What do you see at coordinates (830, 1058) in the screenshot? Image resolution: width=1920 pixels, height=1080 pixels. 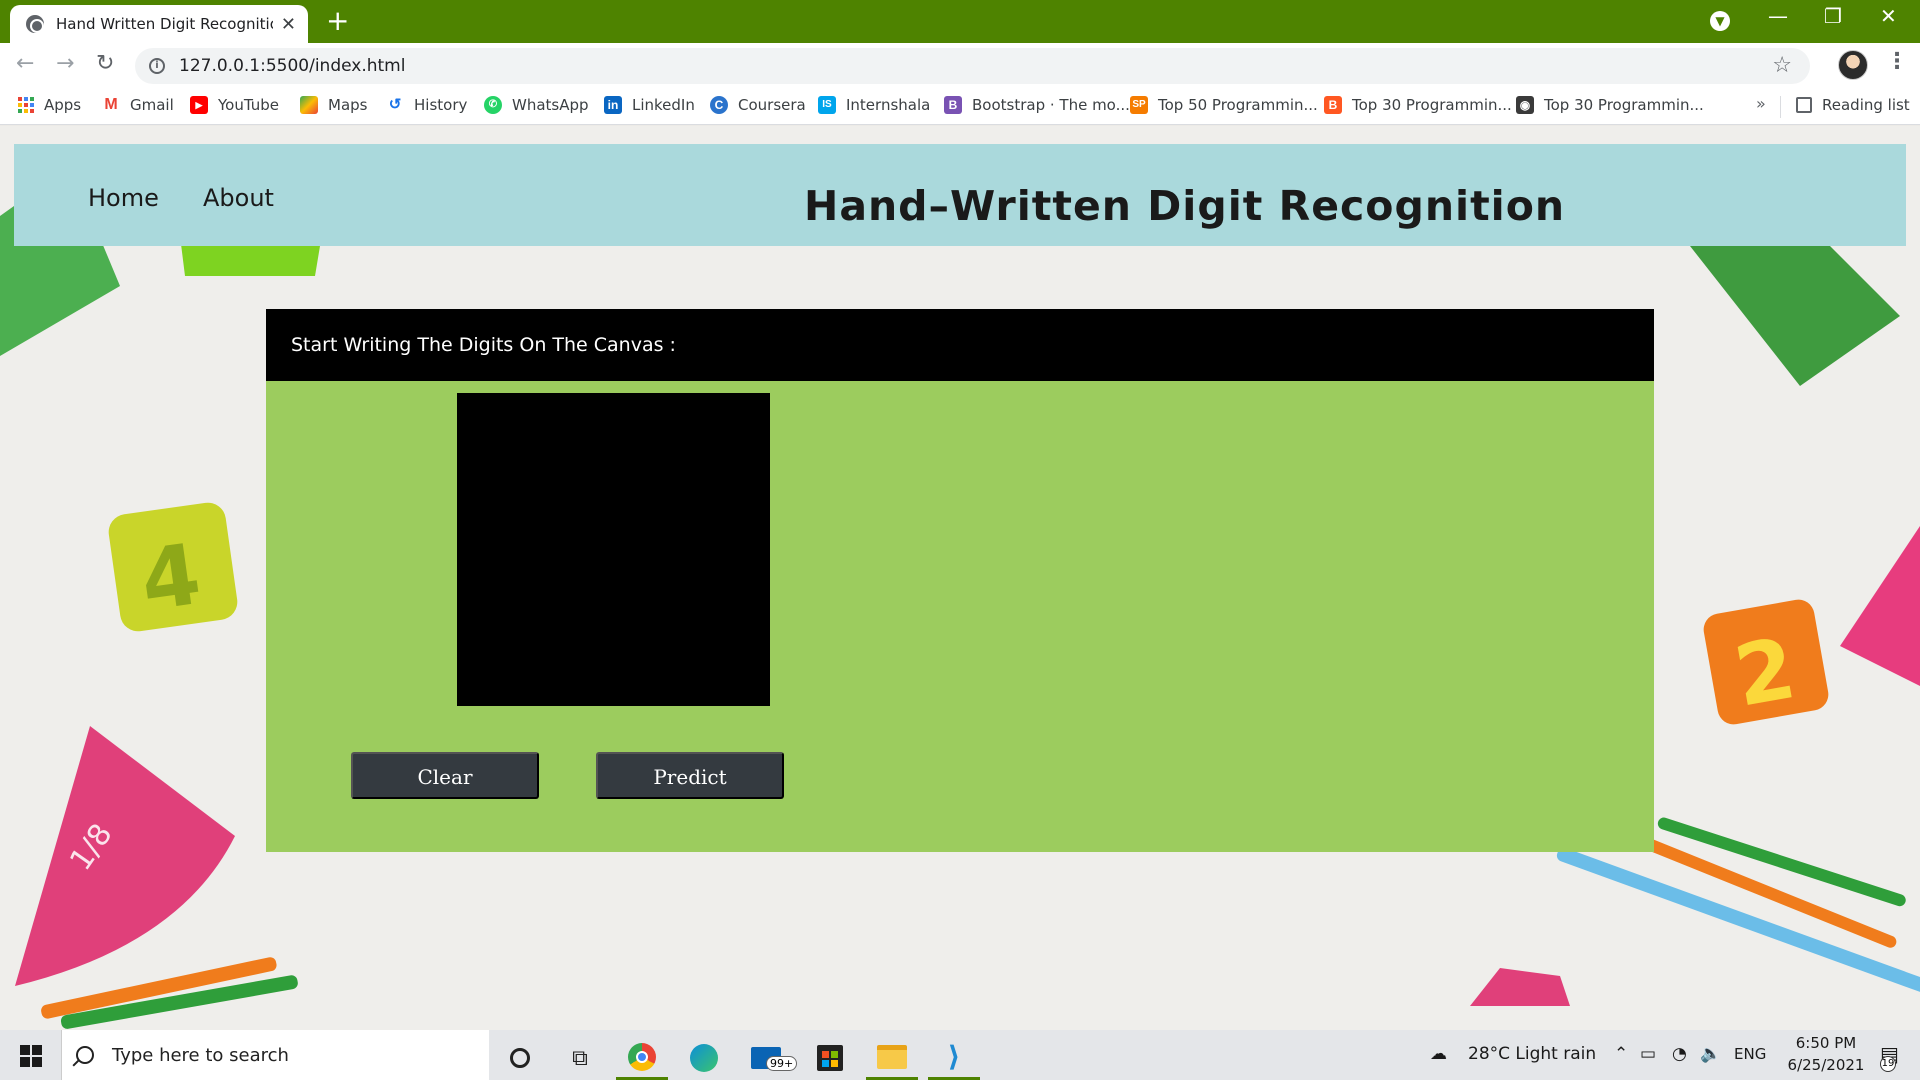 I see `store-icon` at bounding box center [830, 1058].